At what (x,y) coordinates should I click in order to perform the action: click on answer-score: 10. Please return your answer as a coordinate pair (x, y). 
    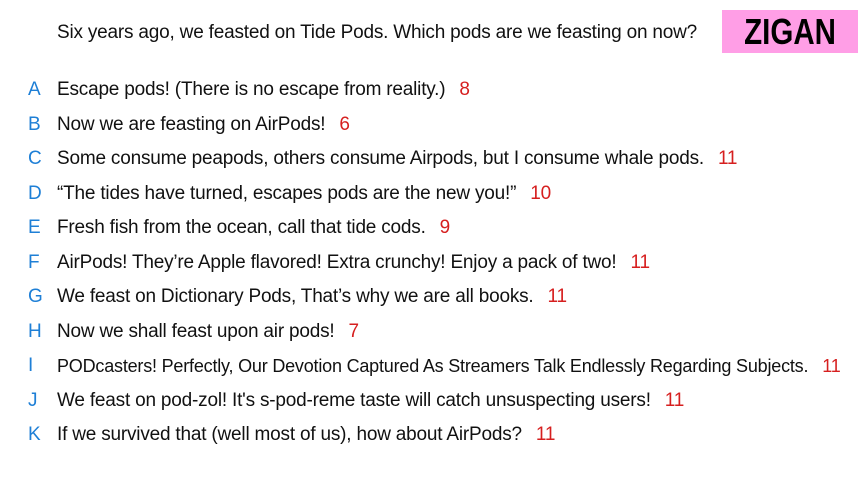
    Looking at the image, I should click on (540, 193).